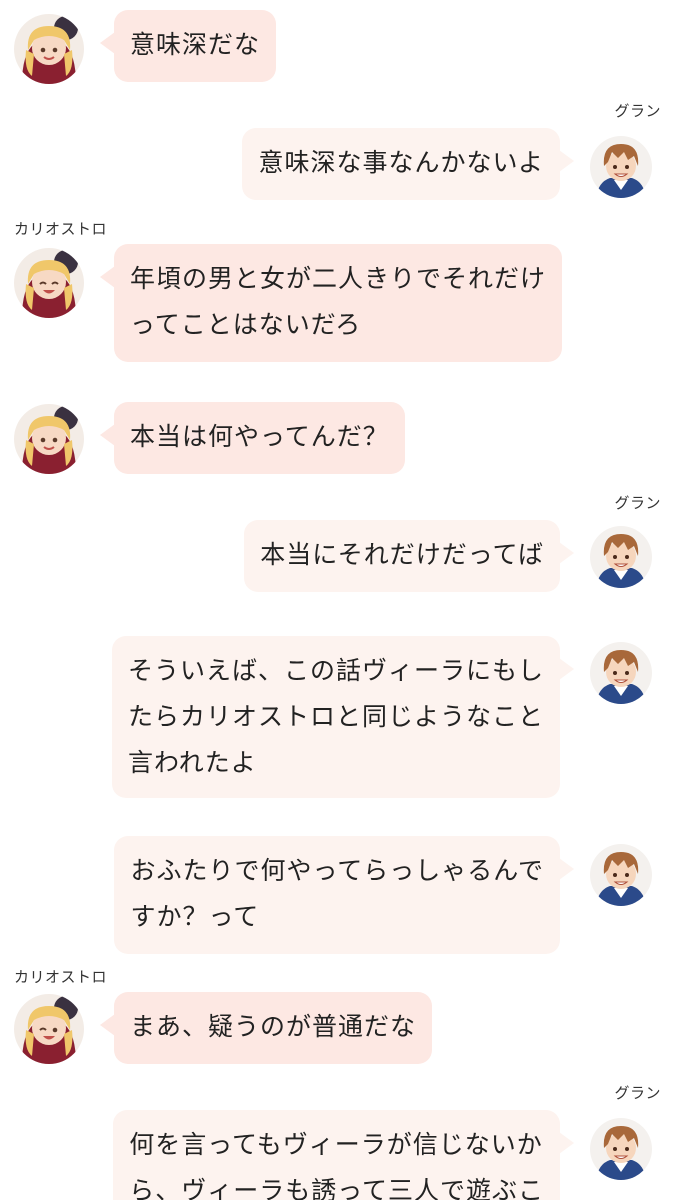  I want to click on message-text: ってことはないだろ, so click(246, 324).